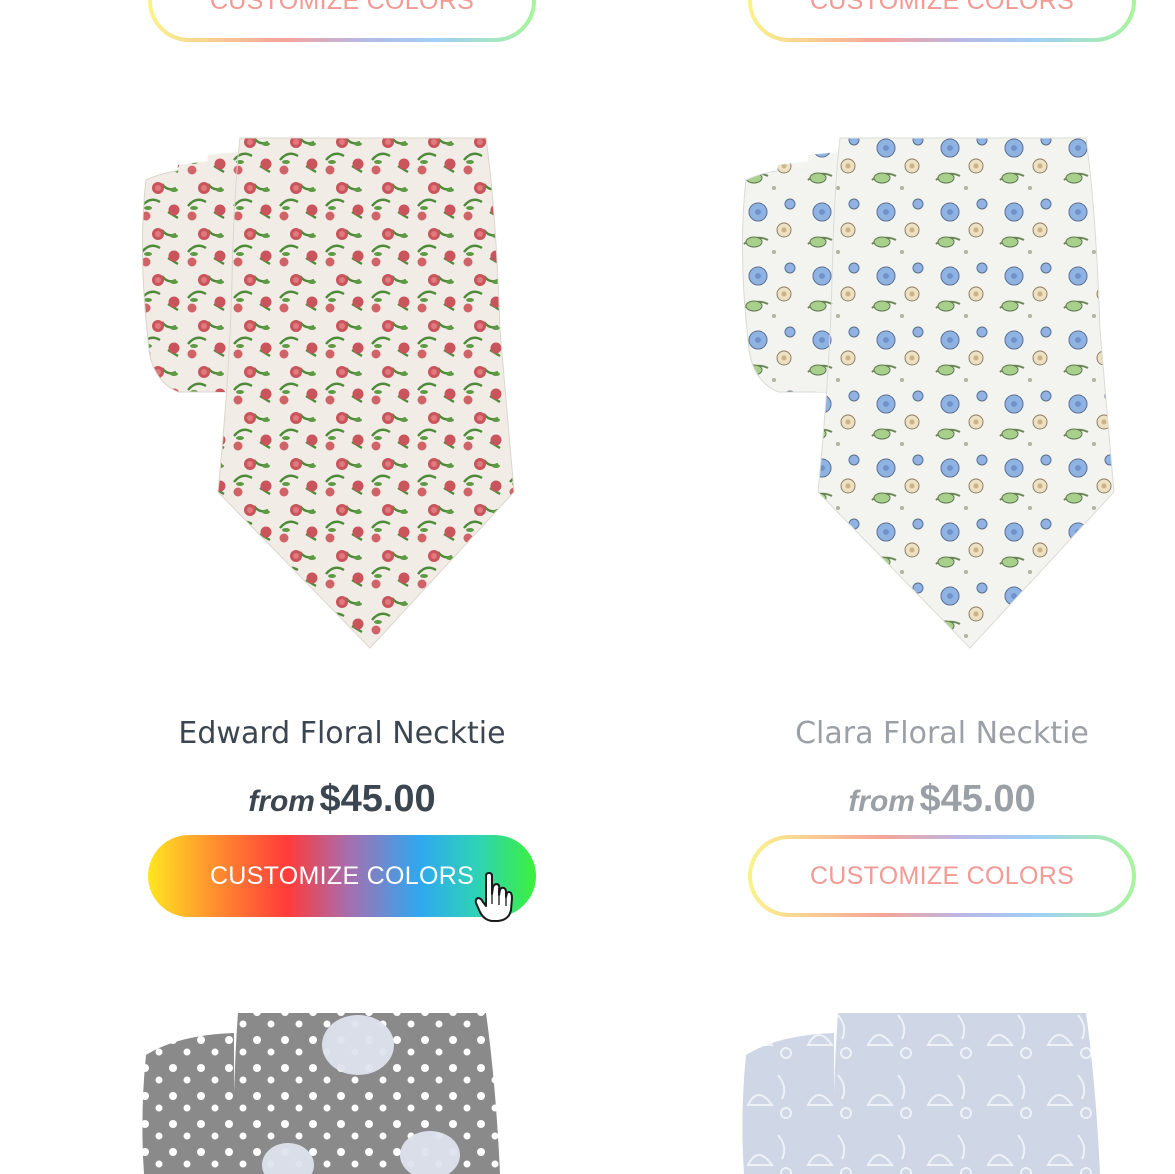 The image size is (1175, 1174). Describe the element at coordinates (938, 1089) in the screenshot. I see `seashell-necktie-image` at that location.